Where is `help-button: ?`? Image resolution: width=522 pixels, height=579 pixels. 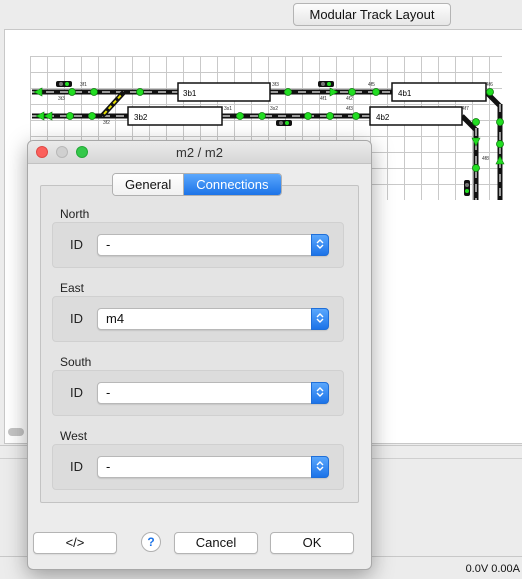 help-button: ? is located at coordinates (151, 542).